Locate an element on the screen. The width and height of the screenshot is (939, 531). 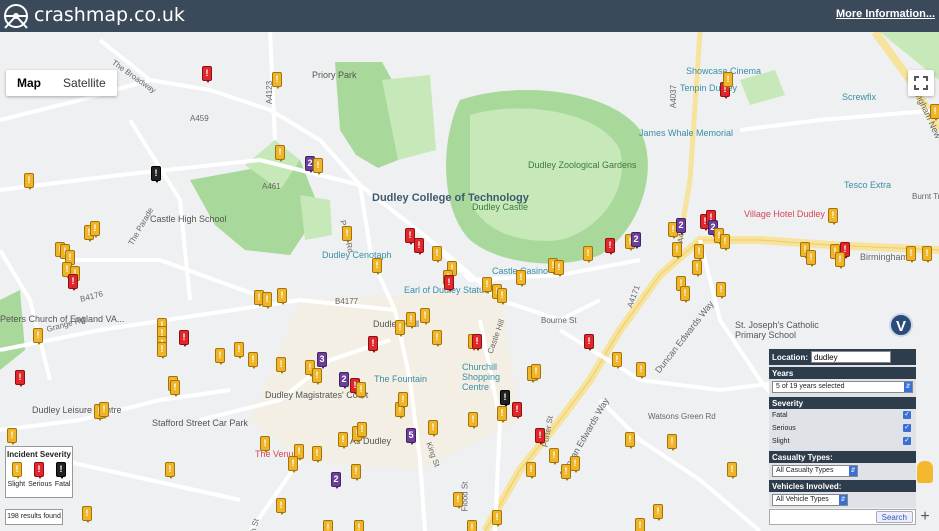
fullscreen-button is located at coordinates (921, 83).